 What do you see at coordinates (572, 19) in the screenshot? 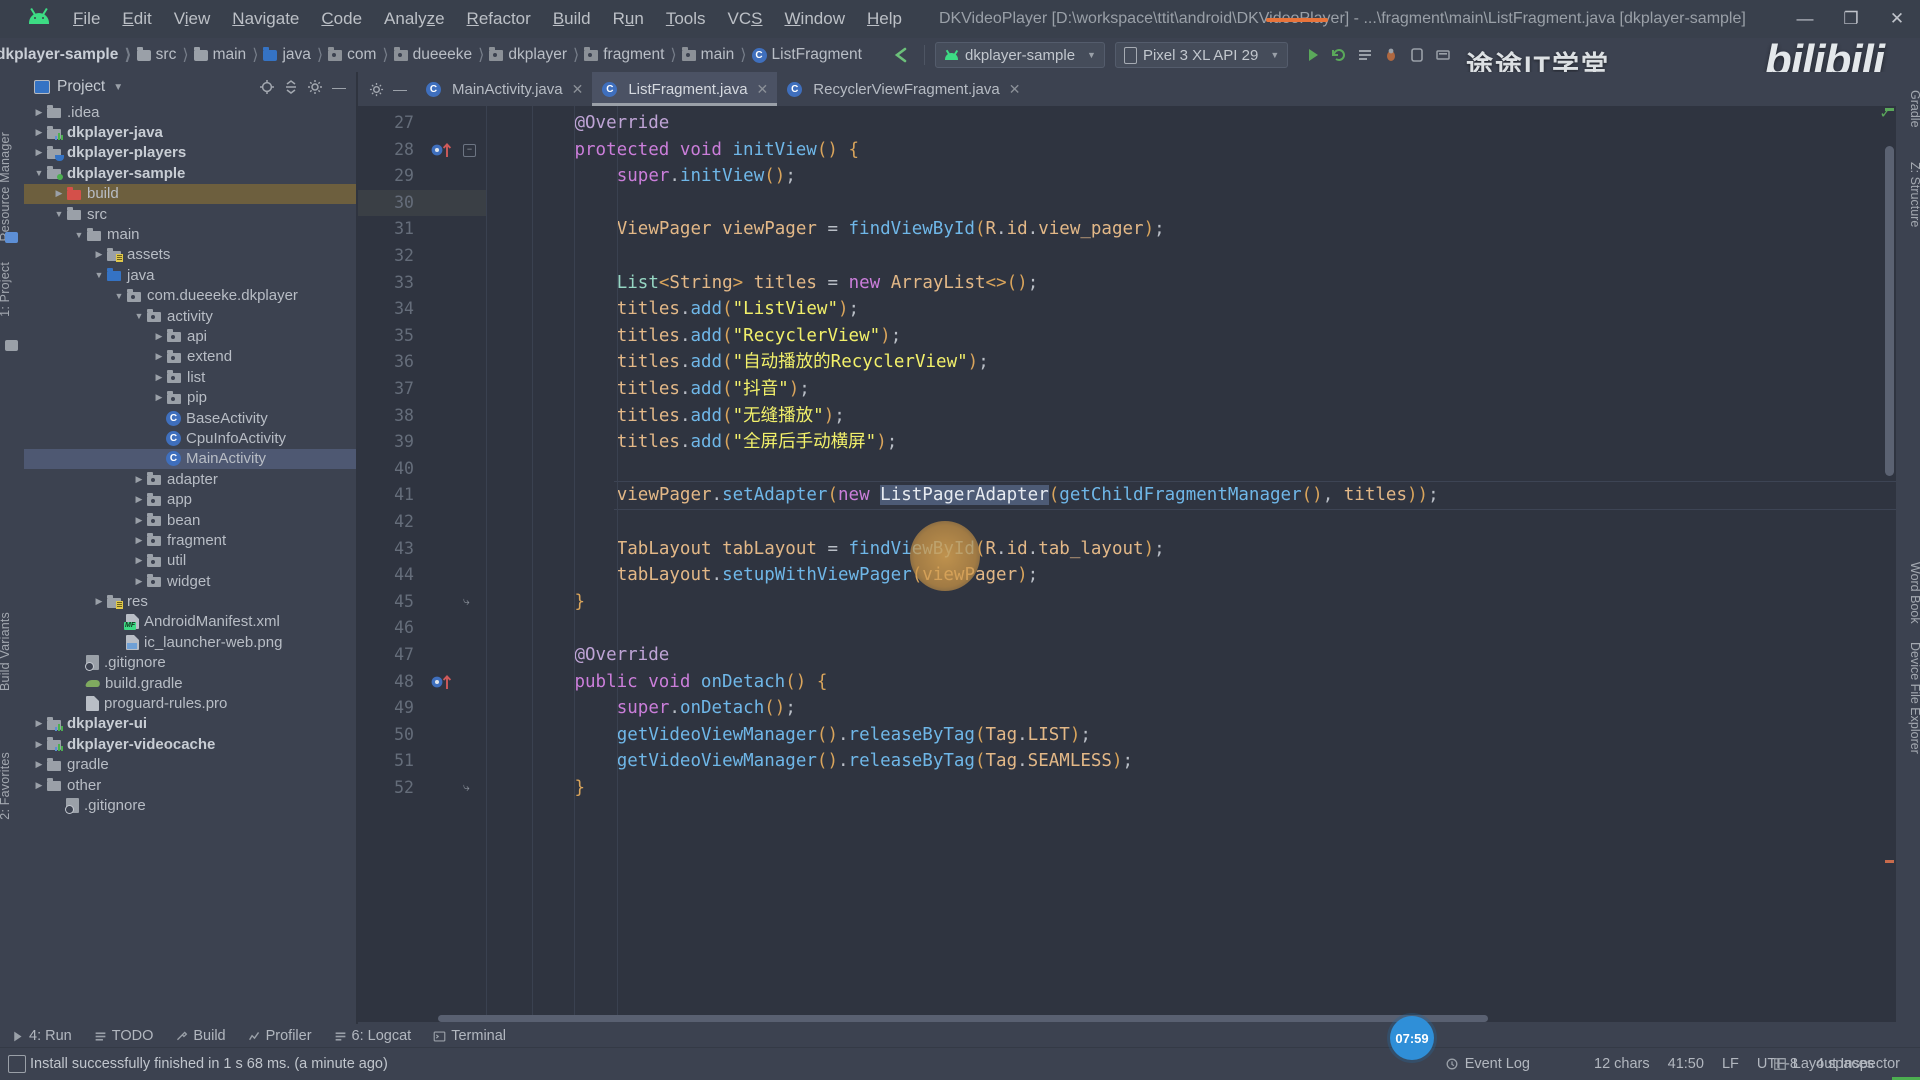
I see `menu-build: Build` at bounding box center [572, 19].